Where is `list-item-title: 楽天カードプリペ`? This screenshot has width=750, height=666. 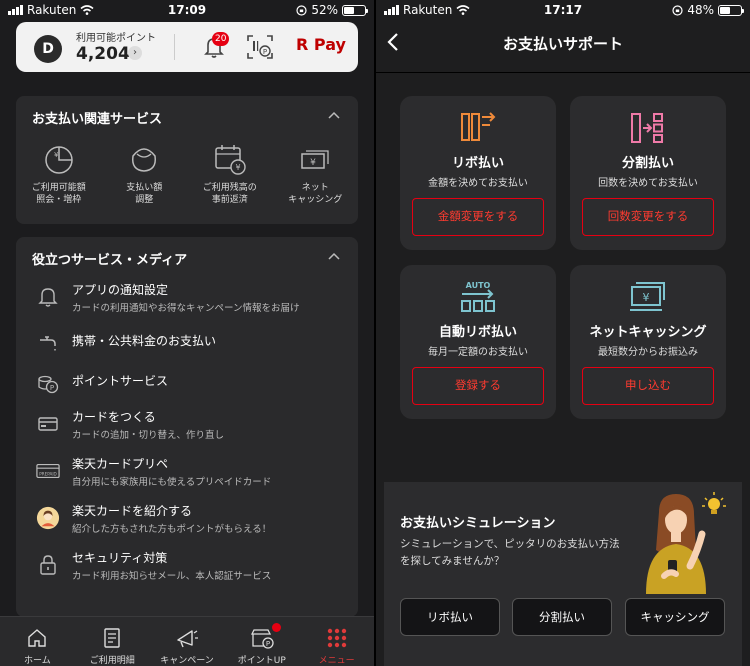
list-item-title: 楽天カードプリペ is located at coordinates (120, 464).